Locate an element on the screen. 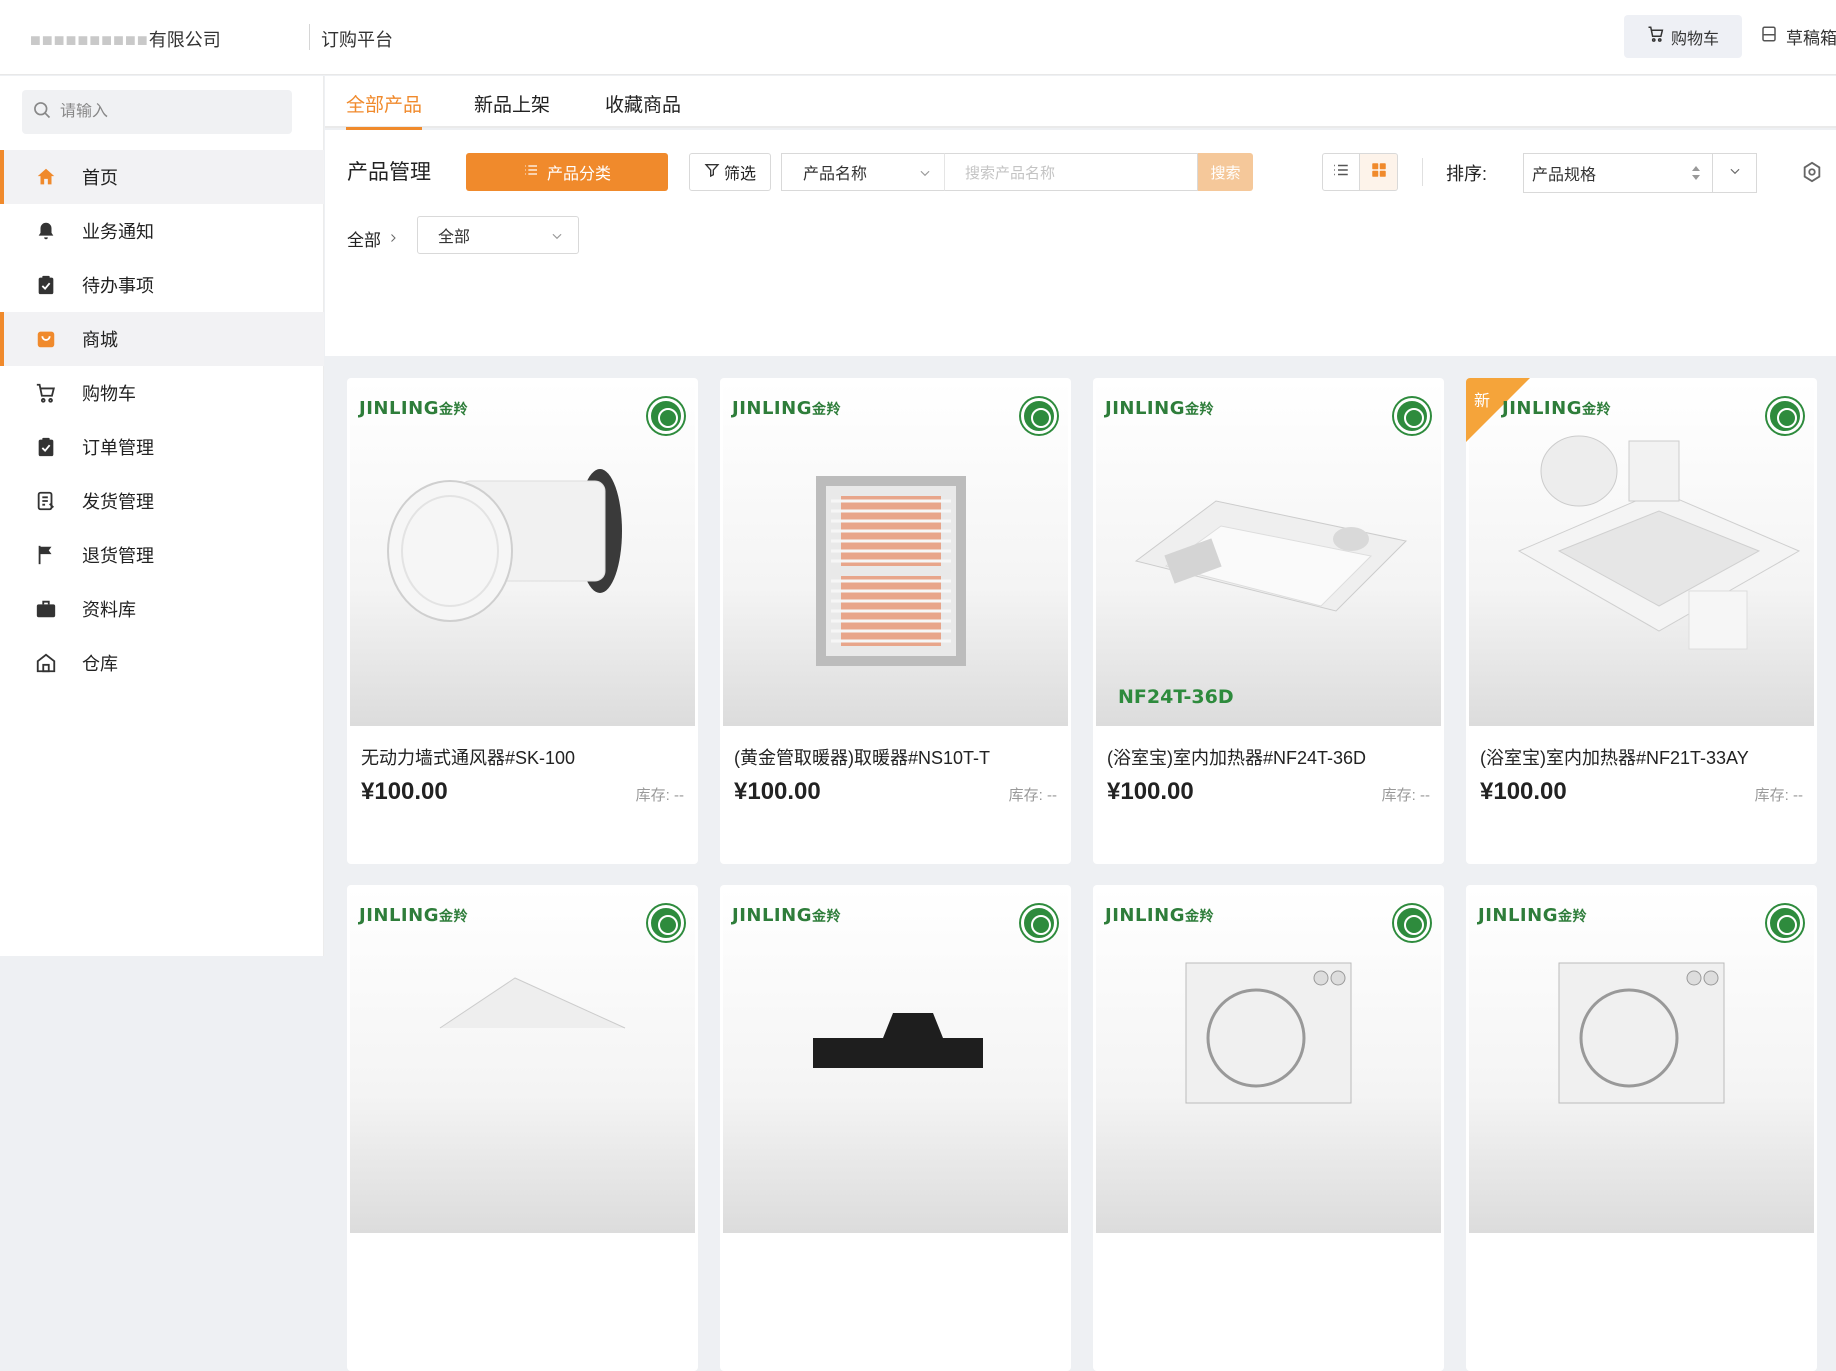  sidebar-item-warehouse: 仓库 is located at coordinates (162, 663).